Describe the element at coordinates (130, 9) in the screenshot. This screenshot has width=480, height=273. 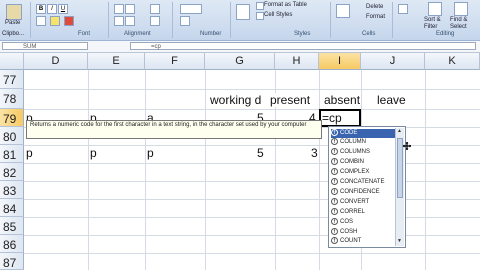
I see `align-middle-icon` at that location.